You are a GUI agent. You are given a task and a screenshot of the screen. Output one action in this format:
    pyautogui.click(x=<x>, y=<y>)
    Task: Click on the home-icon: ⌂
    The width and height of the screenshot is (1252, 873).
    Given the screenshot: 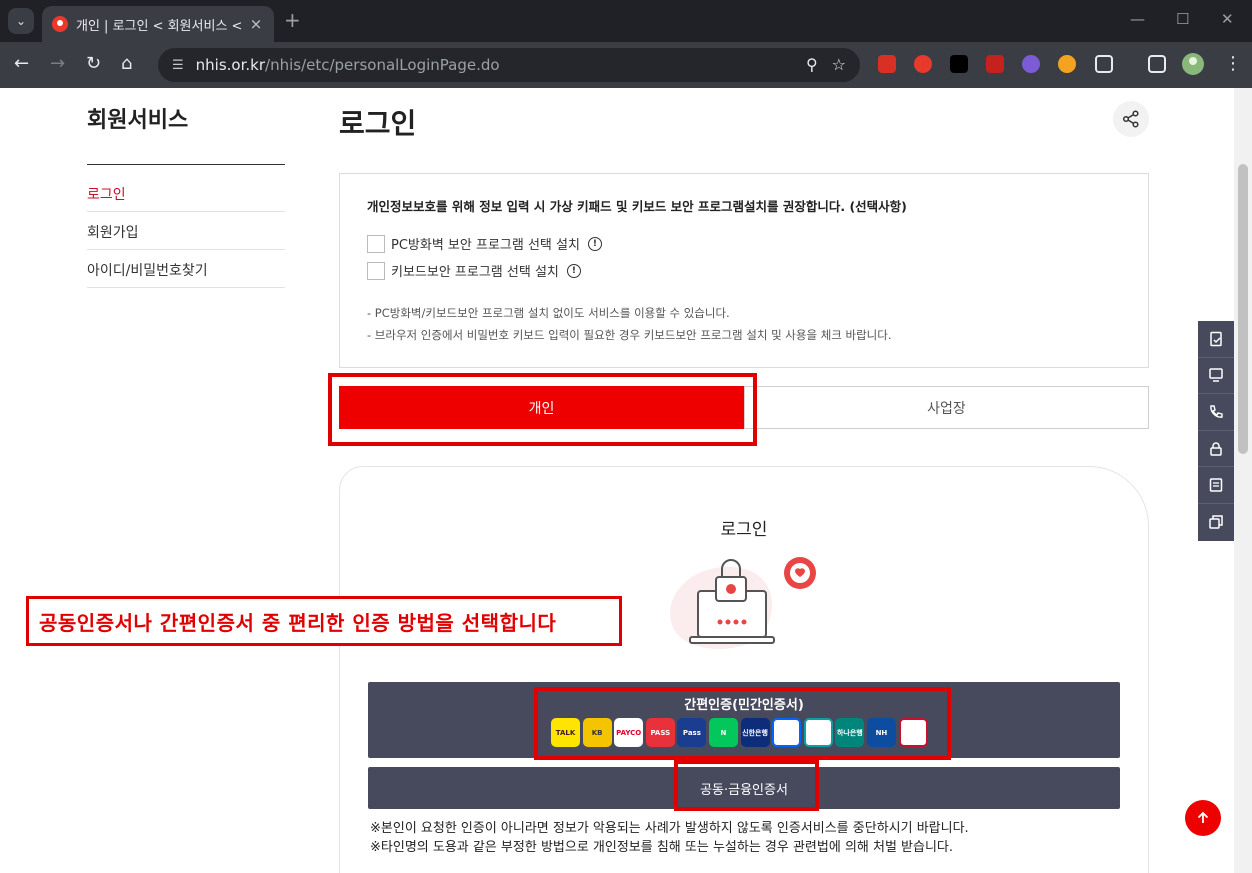 What is the action you would take?
    pyautogui.click(x=126, y=64)
    